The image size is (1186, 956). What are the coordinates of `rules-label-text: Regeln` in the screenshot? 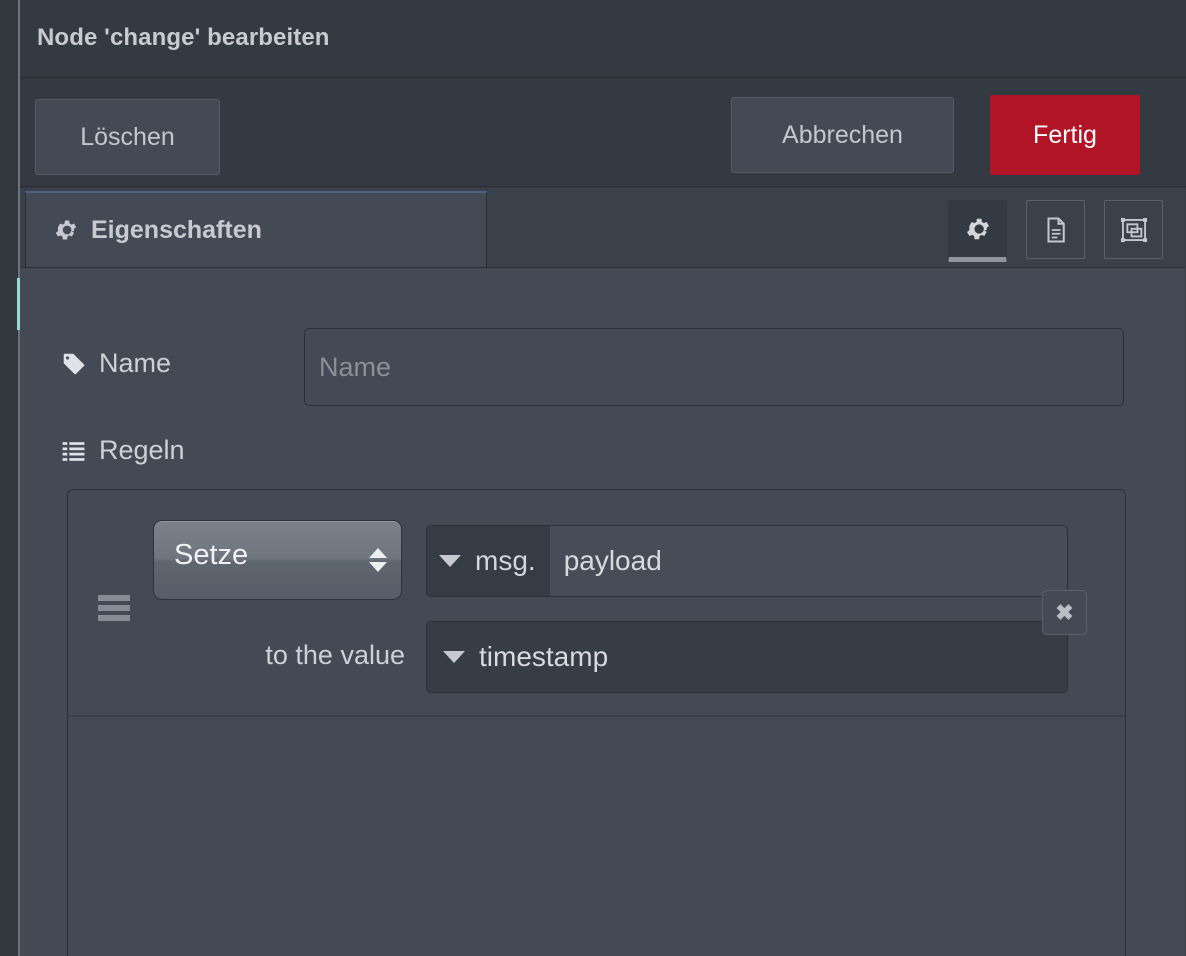 It's located at (142, 450).